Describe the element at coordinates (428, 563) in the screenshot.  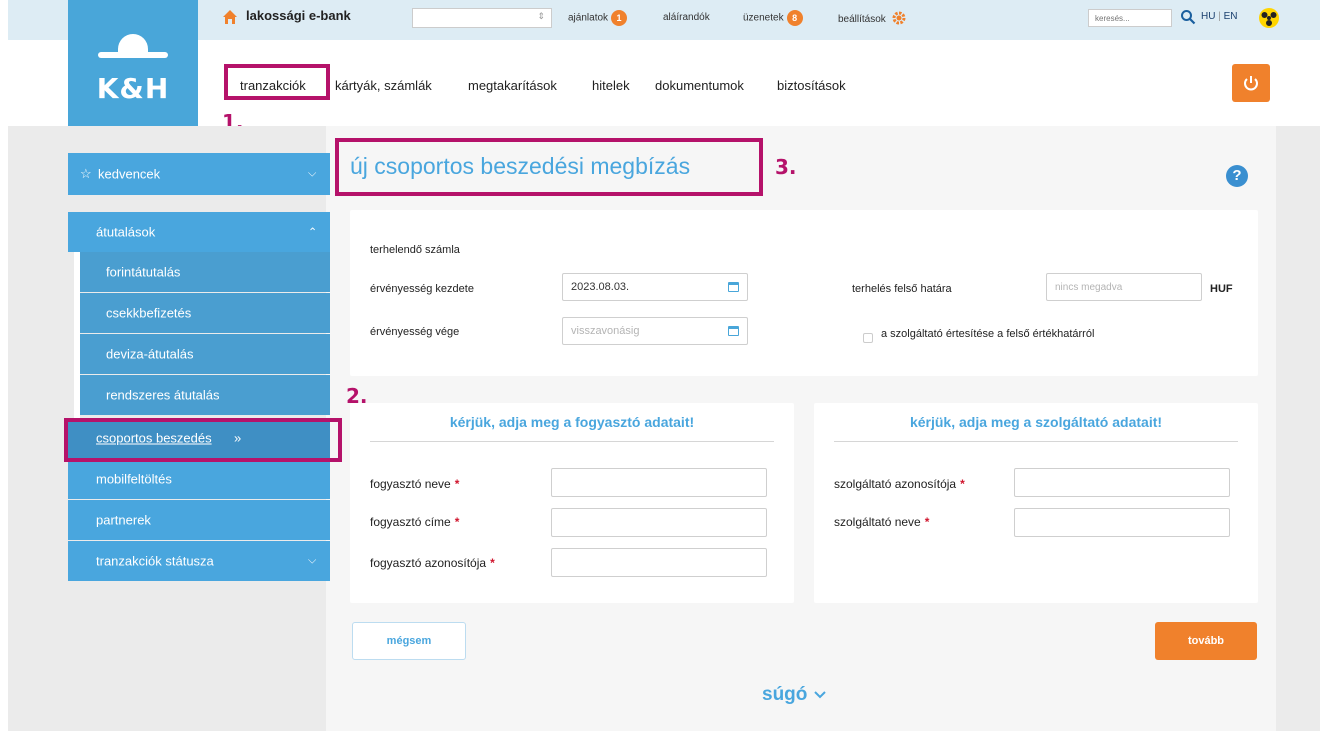
I see `consumer-id-text: fogyasztó azonosítója` at that location.